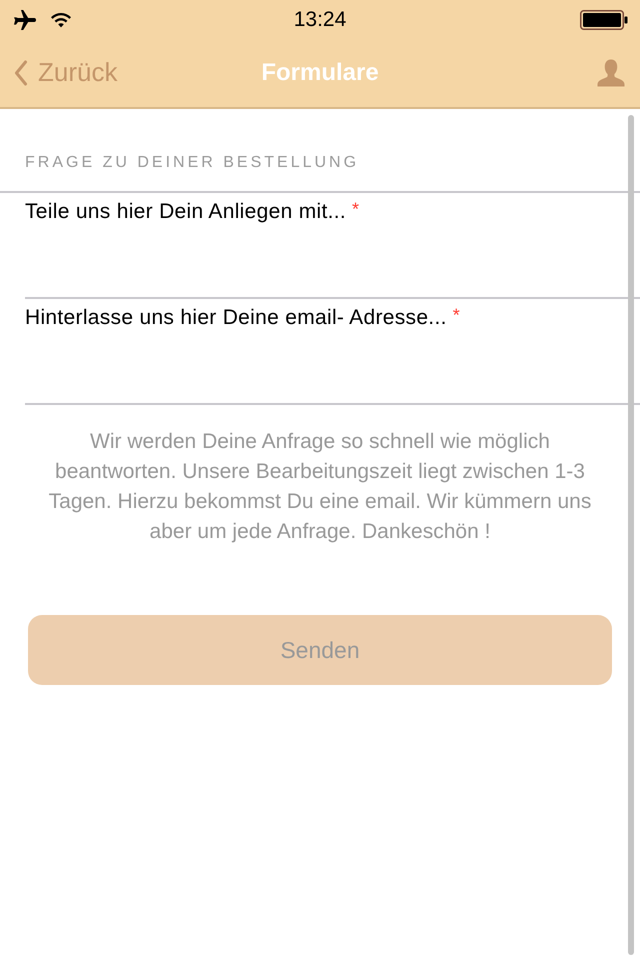 The image size is (640, 960). I want to click on wifi-icon, so click(61, 20).